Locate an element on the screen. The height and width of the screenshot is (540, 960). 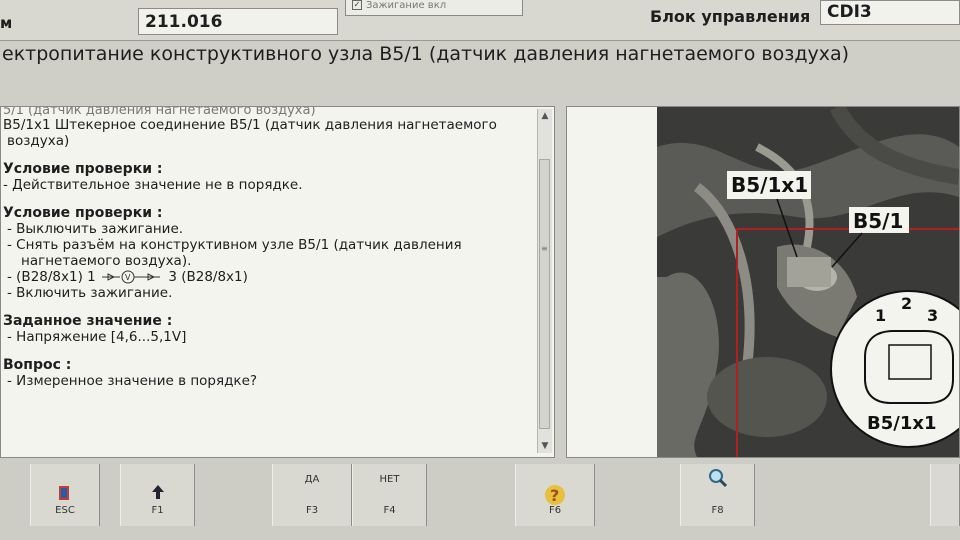
f3-key-label: F3 is located at coordinates (312, 510).